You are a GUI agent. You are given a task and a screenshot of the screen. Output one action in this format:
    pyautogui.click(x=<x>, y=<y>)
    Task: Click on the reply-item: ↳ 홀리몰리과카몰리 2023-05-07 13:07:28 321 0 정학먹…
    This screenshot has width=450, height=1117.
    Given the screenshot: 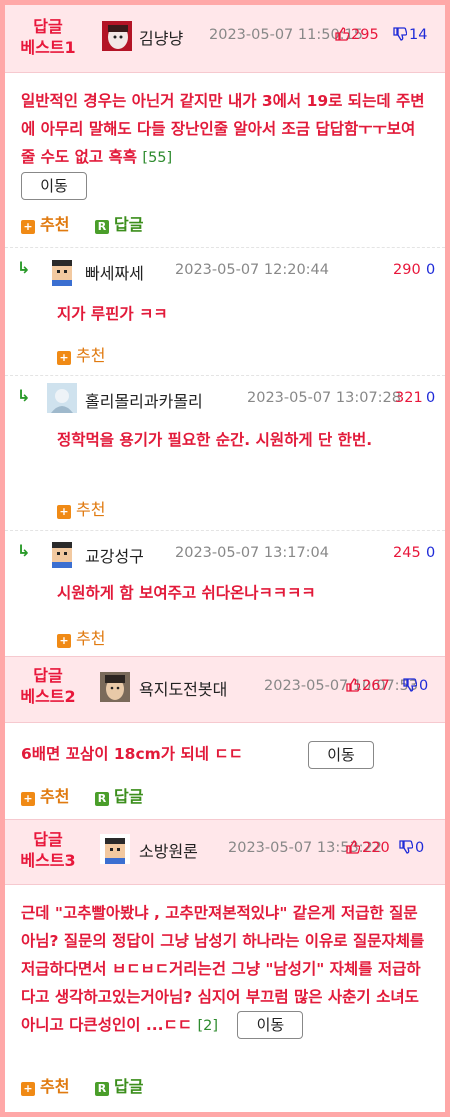 What is the action you would take?
    pyautogui.click(x=225, y=452)
    